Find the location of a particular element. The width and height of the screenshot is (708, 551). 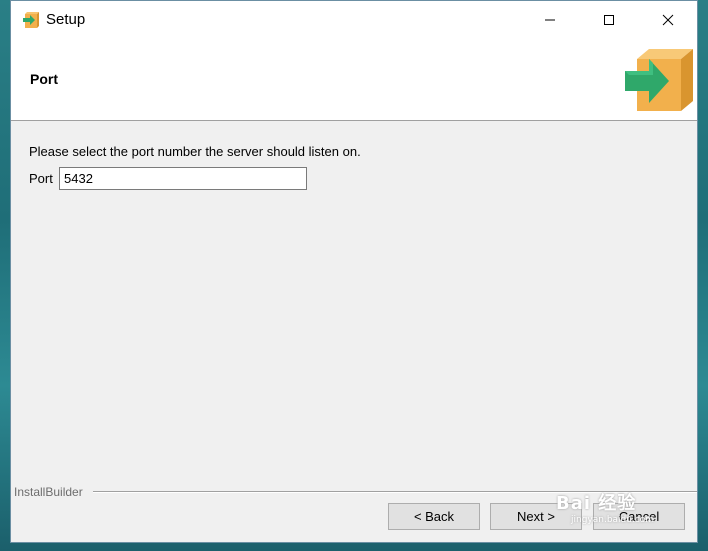

maximize-icon is located at coordinates (609, 20).